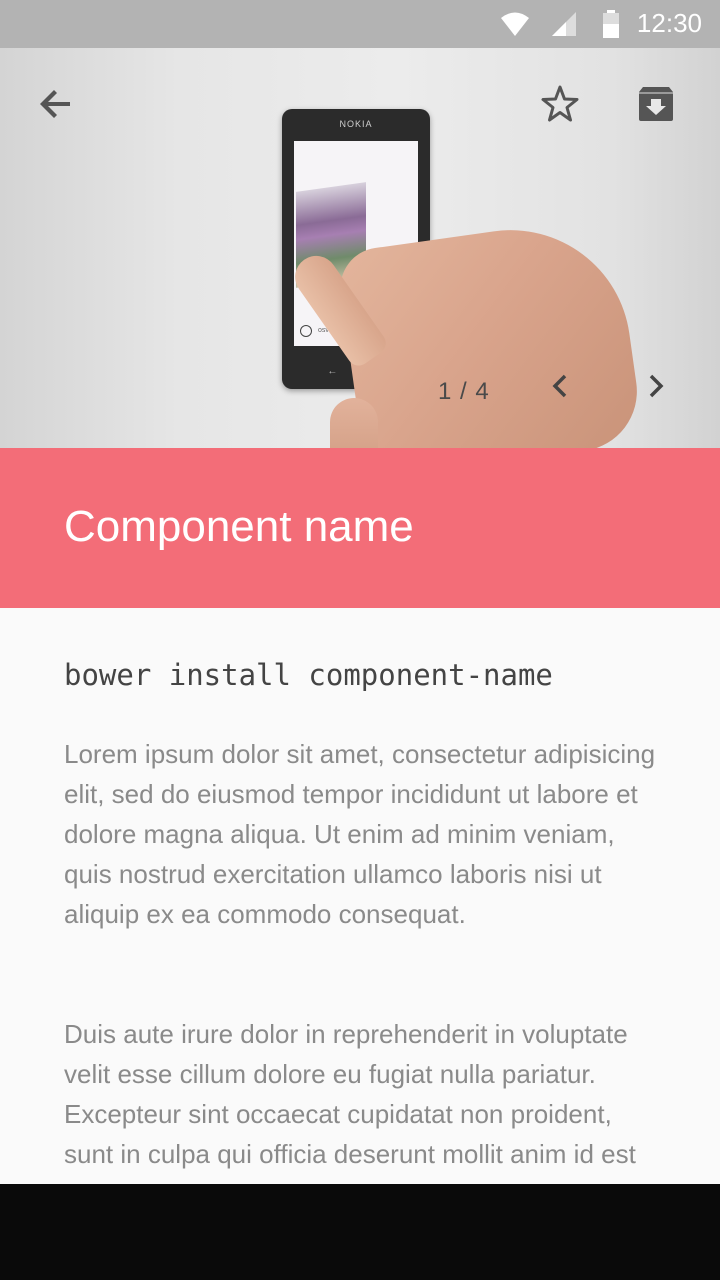 The height and width of the screenshot is (1280, 720). What do you see at coordinates (564, 24) in the screenshot?
I see `signal-icon` at bounding box center [564, 24].